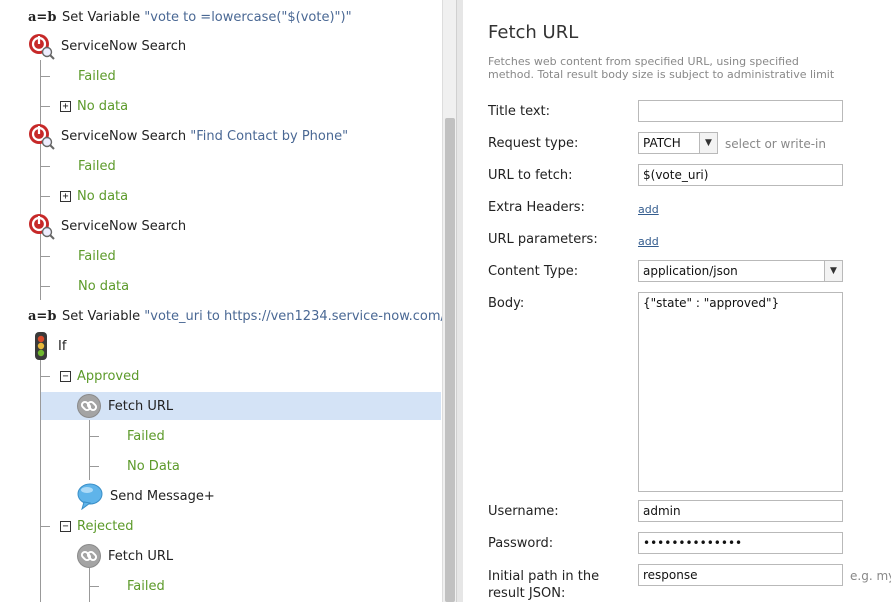 This screenshot has width=891, height=602. I want to click on body-textarea: {"state" : "approved"}, so click(740, 392).